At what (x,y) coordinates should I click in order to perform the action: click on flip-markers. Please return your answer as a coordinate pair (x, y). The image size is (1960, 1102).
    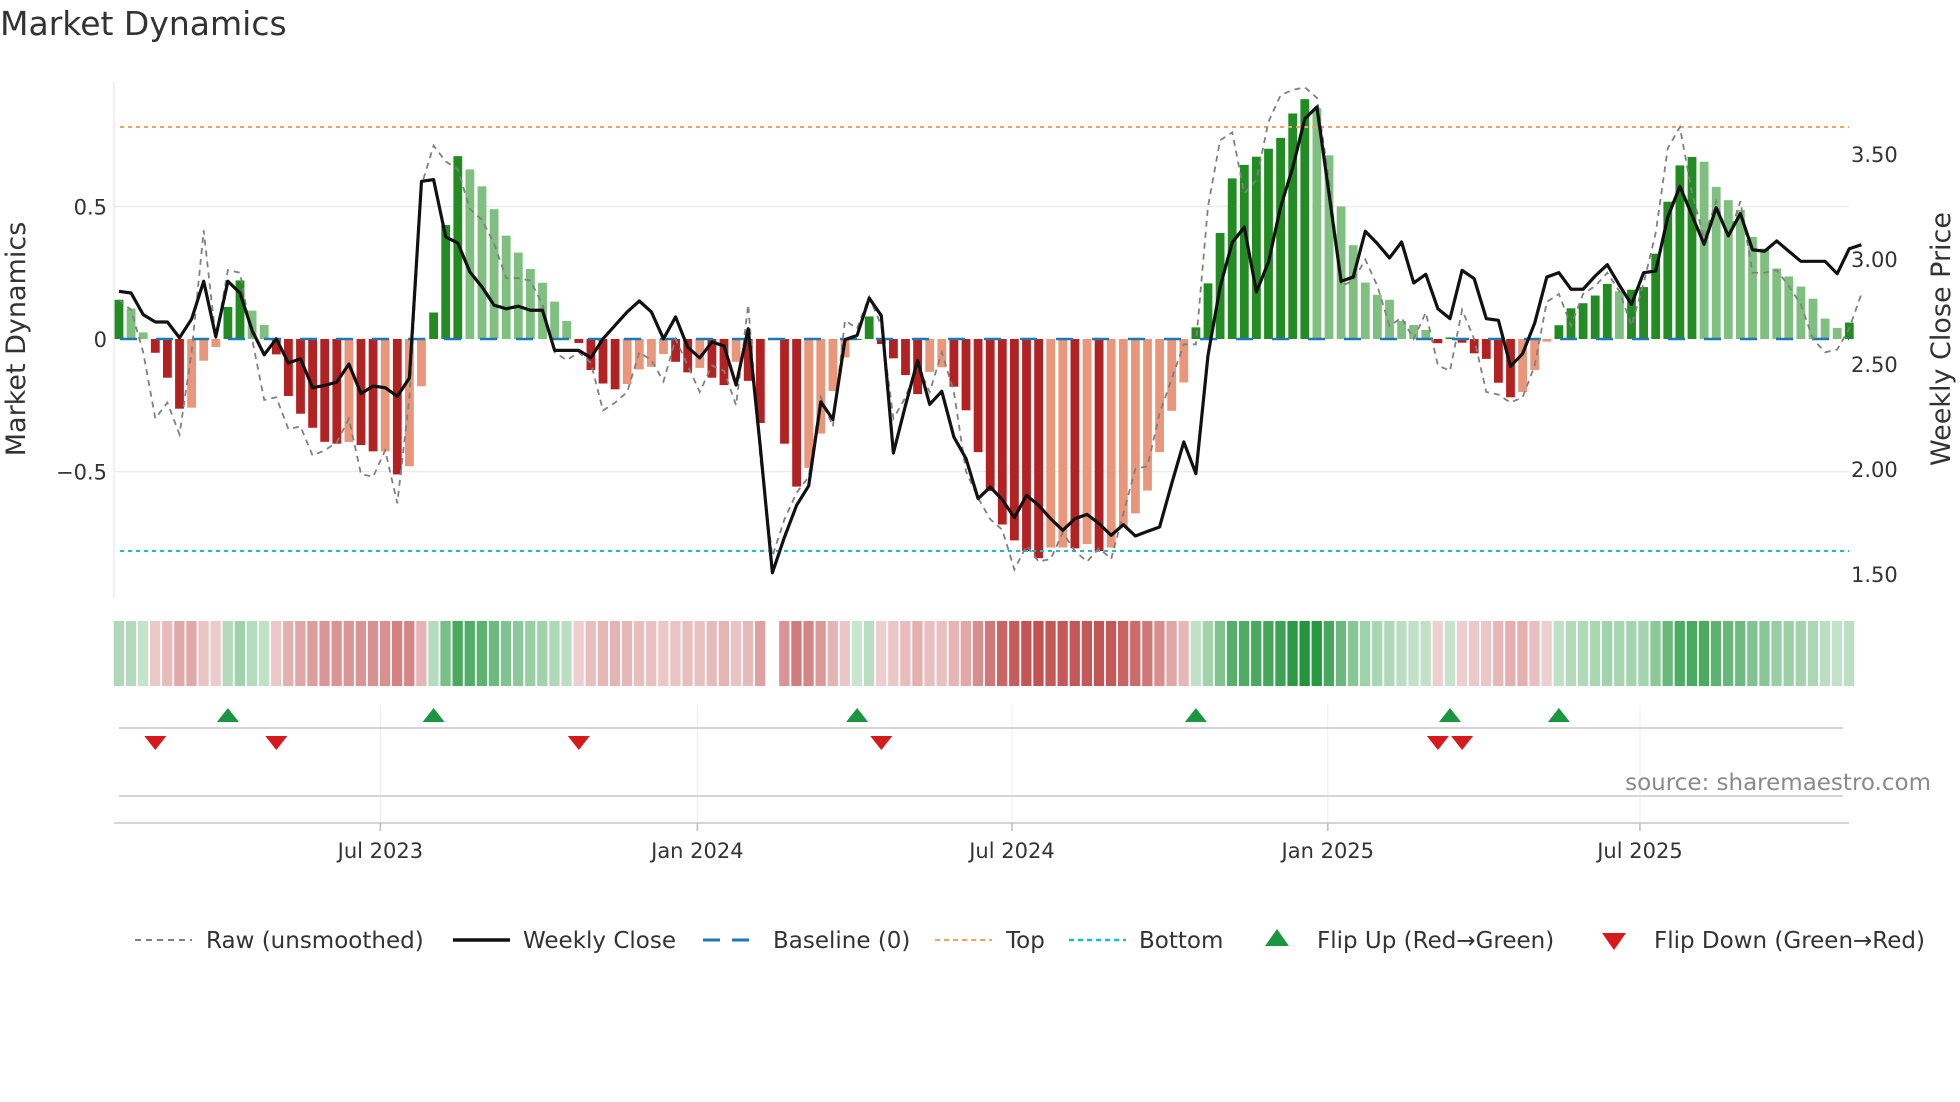
    Looking at the image, I should click on (981, 764).